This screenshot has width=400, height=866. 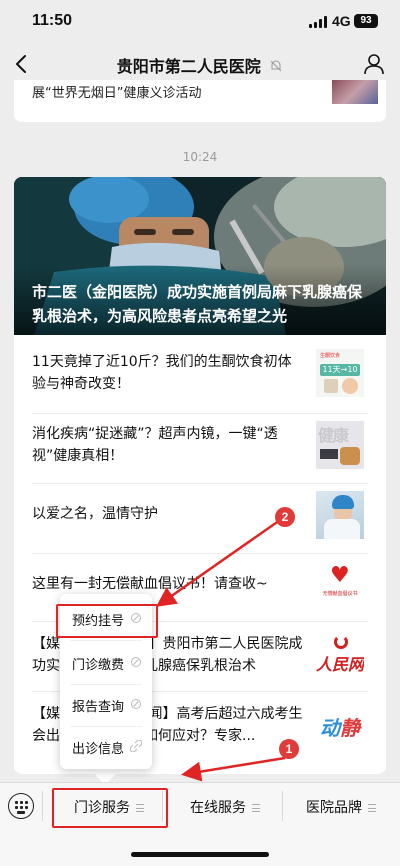 What do you see at coordinates (334, 808) in the screenshot?
I see `menu-tab-label: 医院品牌` at bounding box center [334, 808].